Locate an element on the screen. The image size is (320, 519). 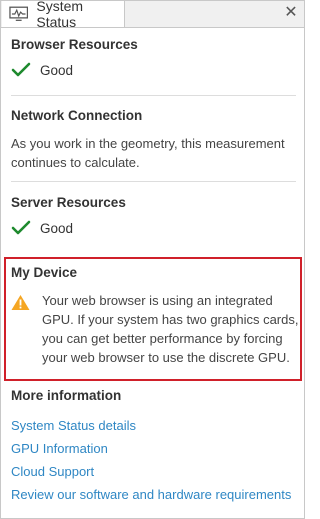
link-gpu-information: GPU Information is located at coordinates (151, 448).